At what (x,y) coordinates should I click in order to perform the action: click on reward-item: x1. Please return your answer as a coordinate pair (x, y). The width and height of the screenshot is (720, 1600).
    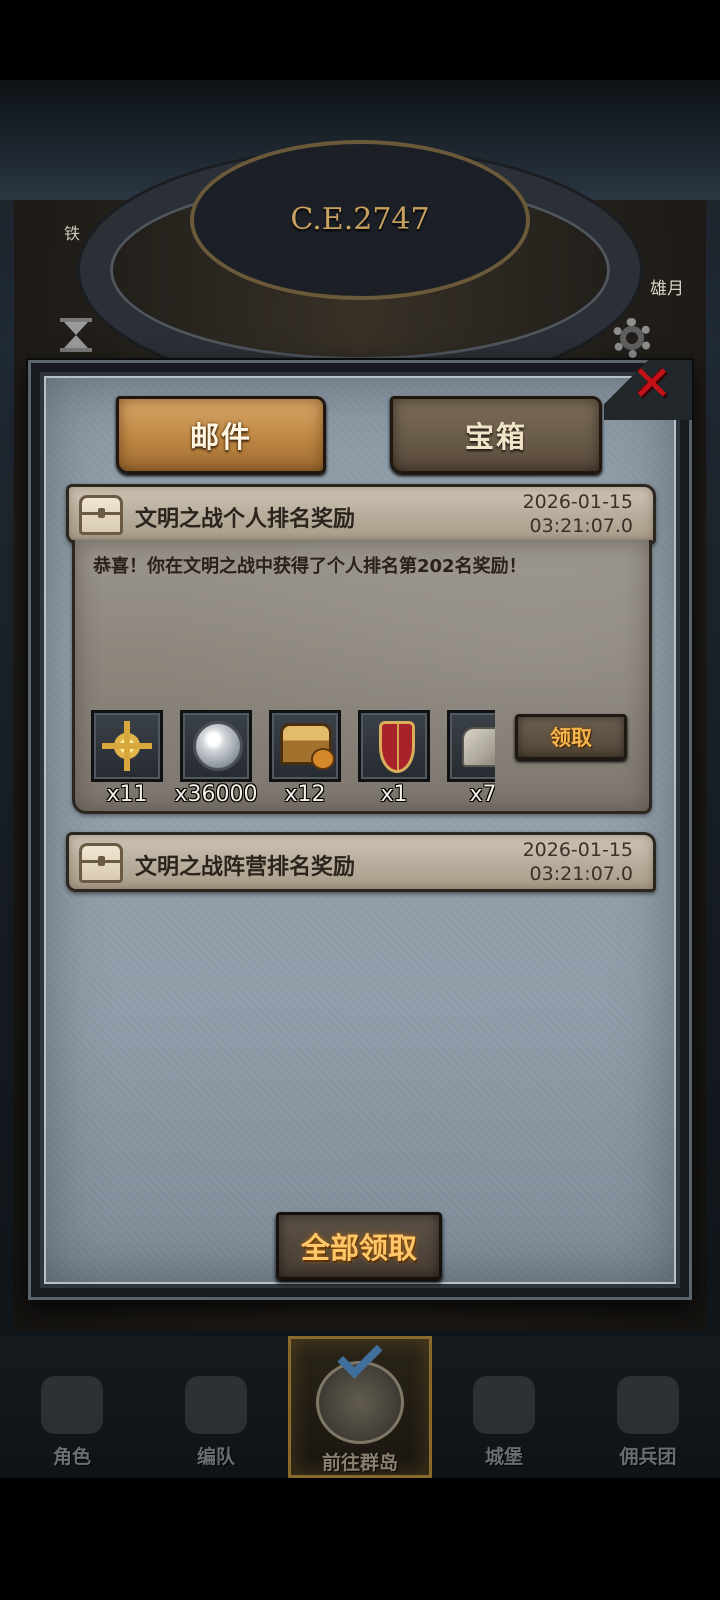
    Looking at the image, I should click on (395, 760).